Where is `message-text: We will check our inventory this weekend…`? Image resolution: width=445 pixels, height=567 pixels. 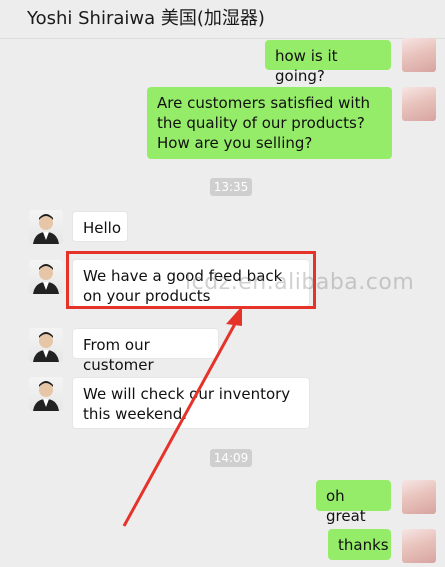 message-text: We will check our inventory this weekend… is located at coordinates (187, 404).